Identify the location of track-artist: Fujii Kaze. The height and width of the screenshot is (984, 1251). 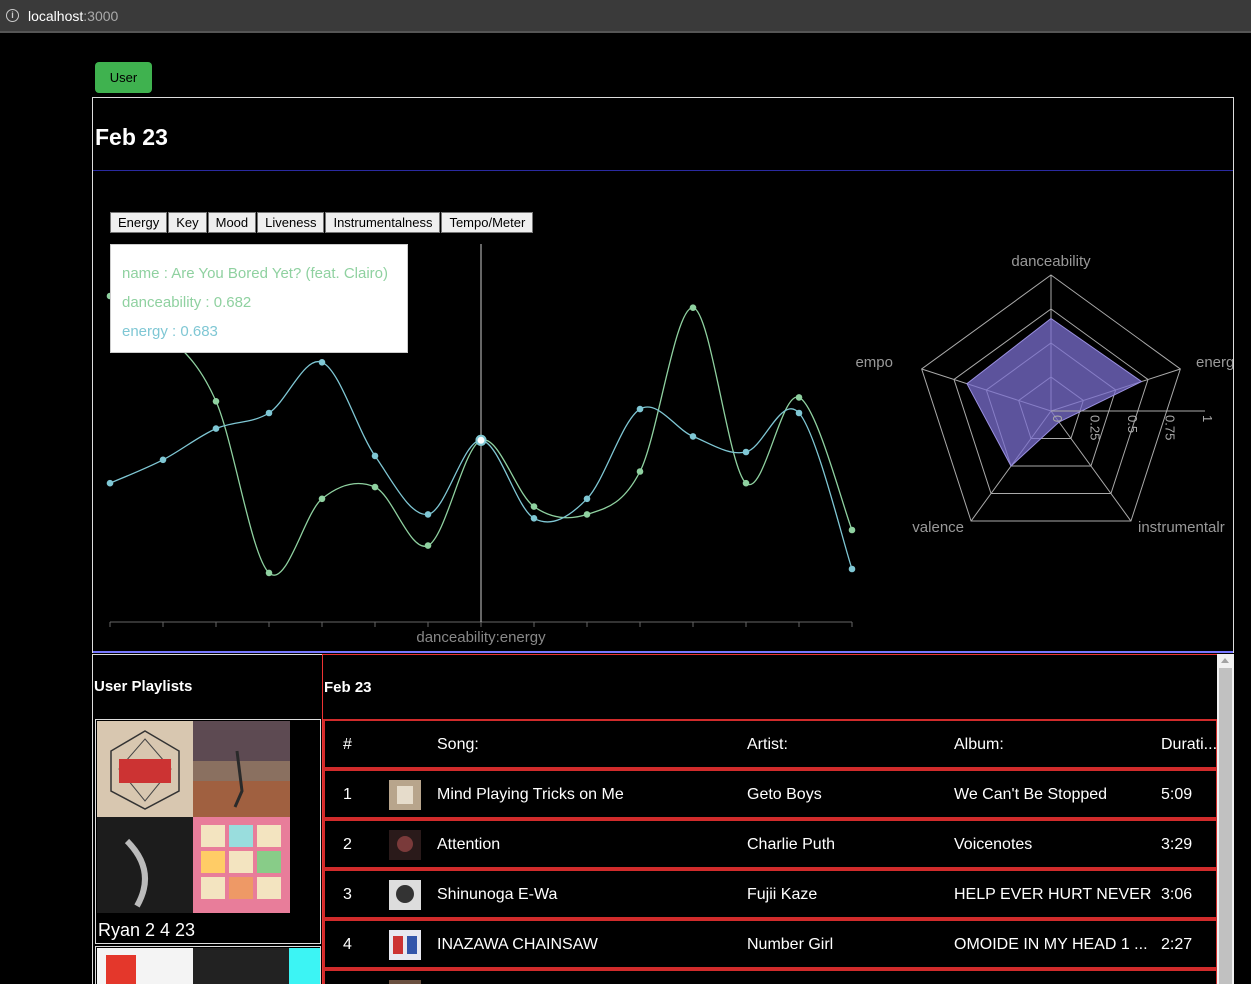
(782, 894).